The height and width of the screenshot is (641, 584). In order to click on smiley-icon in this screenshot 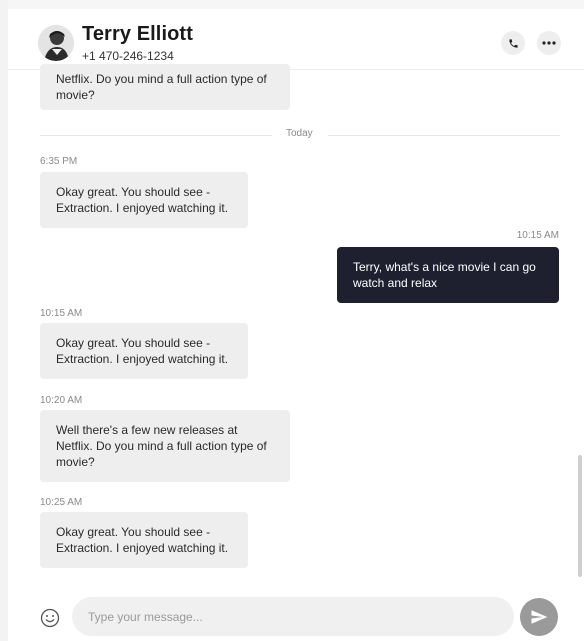, I will do `click(50, 618)`.